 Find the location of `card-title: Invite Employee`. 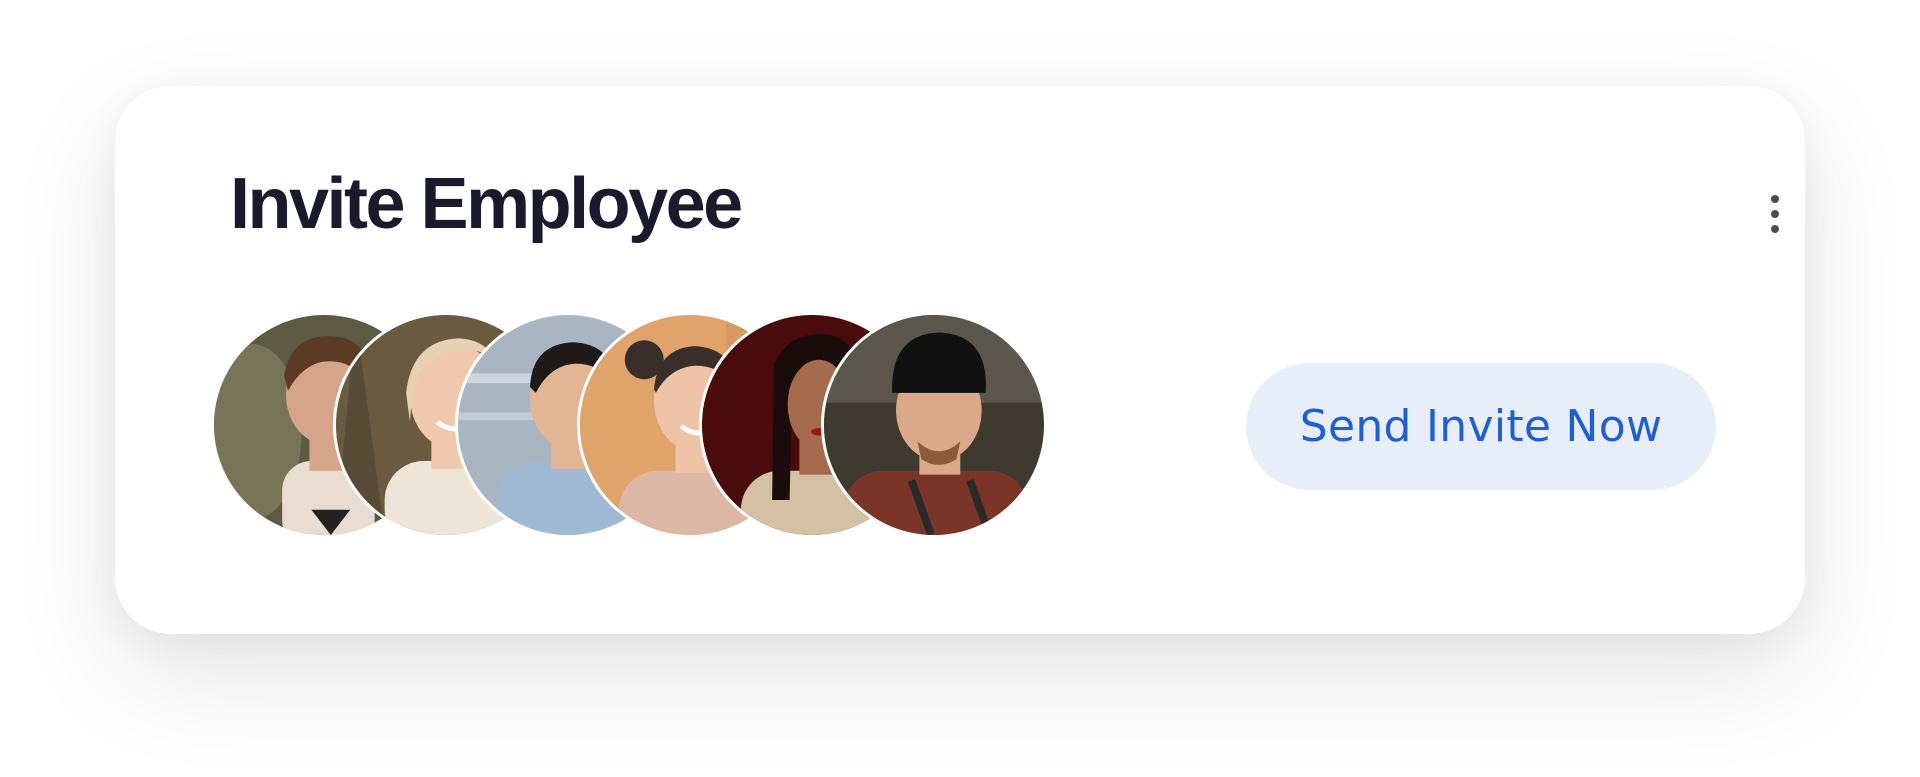

card-title: Invite Employee is located at coordinates (486, 204).